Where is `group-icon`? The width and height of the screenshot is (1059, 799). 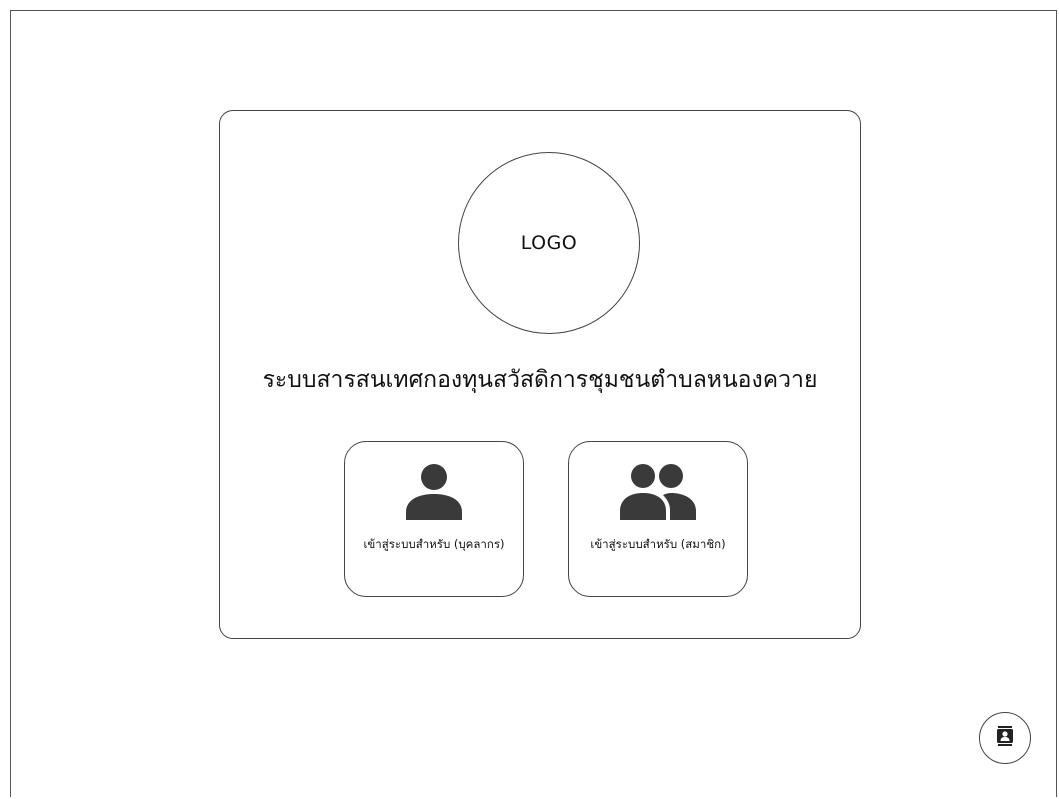
group-icon is located at coordinates (658, 490).